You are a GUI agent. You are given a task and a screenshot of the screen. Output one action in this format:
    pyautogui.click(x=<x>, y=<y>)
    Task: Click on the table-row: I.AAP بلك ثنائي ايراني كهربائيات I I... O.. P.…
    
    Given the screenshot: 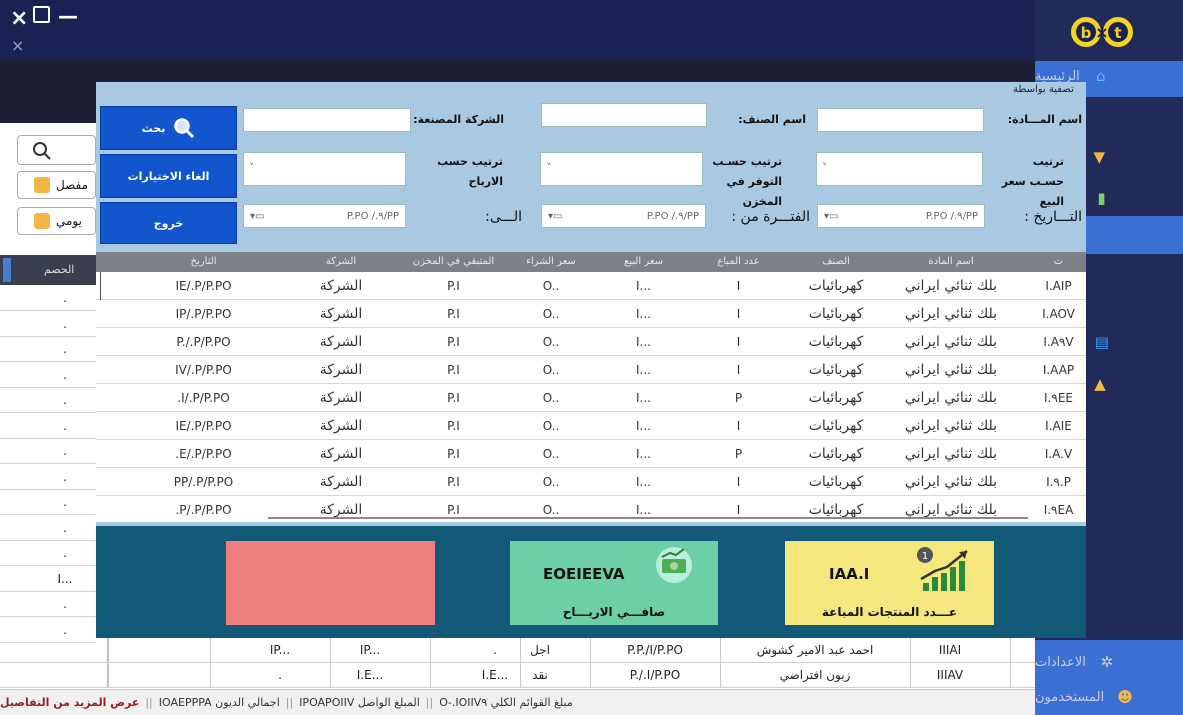 What is the action you would take?
    pyautogui.click(x=591, y=370)
    